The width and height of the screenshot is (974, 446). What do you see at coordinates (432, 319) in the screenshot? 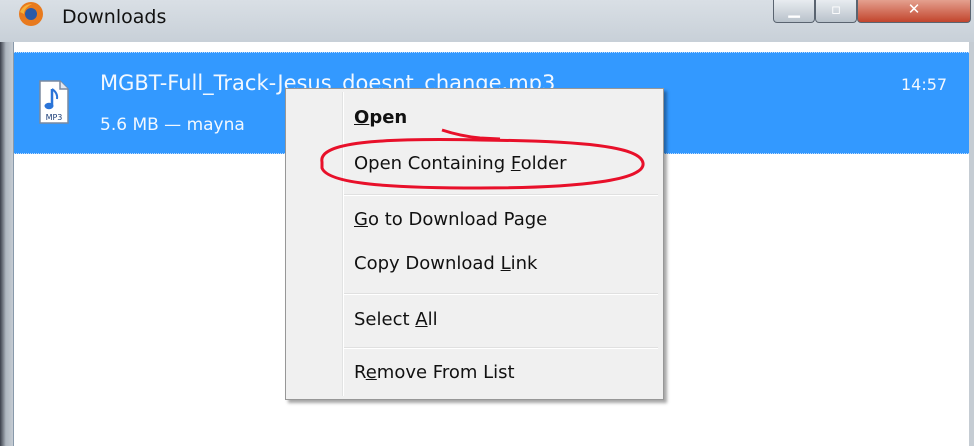
I see `menu-item-text: ll` at bounding box center [432, 319].